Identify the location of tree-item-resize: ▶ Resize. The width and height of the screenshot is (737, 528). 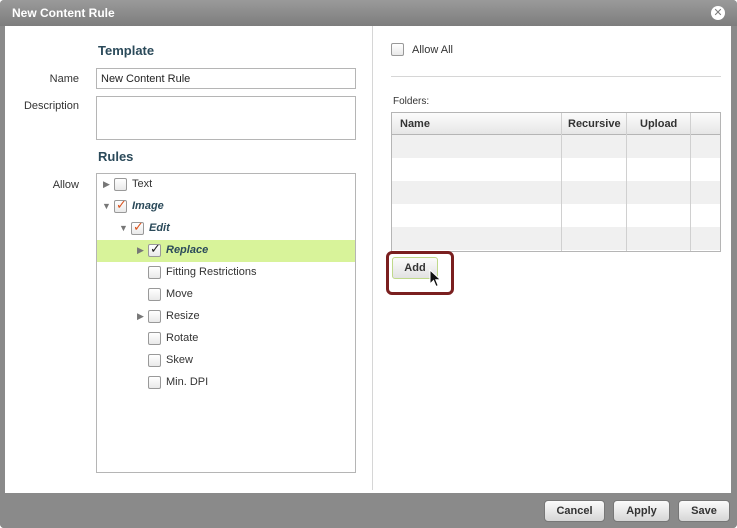
(226, 317).